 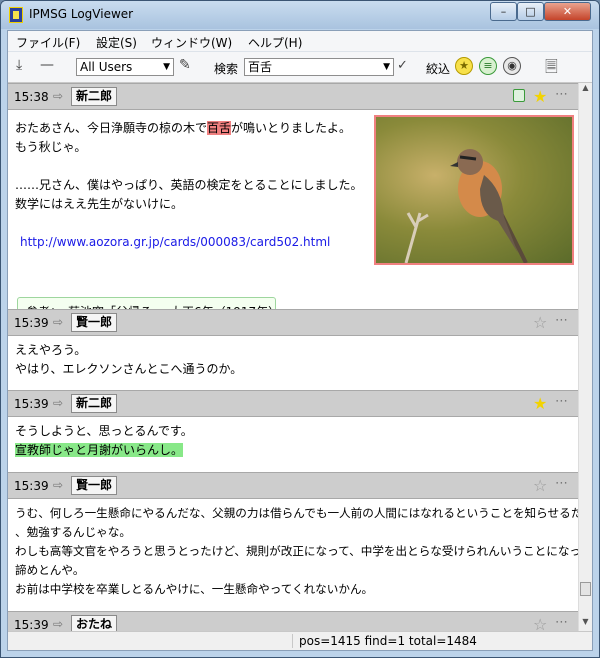 I want to click on minimize-button: –, so click(x=503, y=11).